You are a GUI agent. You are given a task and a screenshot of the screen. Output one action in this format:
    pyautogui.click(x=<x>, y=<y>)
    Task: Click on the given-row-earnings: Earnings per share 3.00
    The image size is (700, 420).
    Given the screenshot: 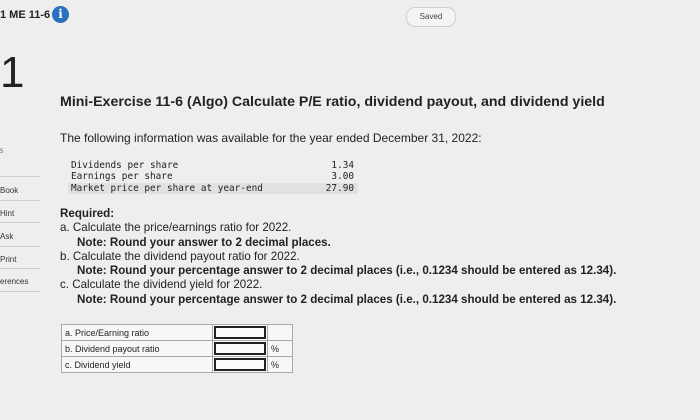 What is the action you would take?
    pyautogui.click(x=213, y=176)
    